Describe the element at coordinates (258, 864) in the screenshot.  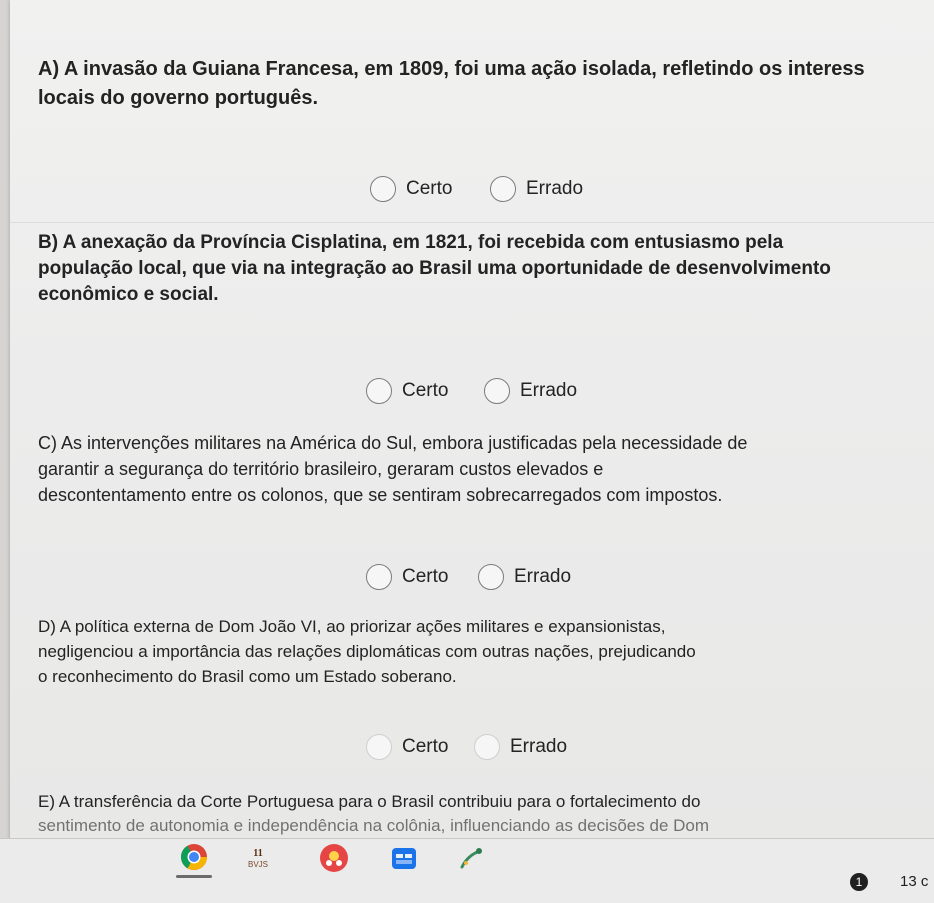
I see `svg-text: BVJS` at that location.